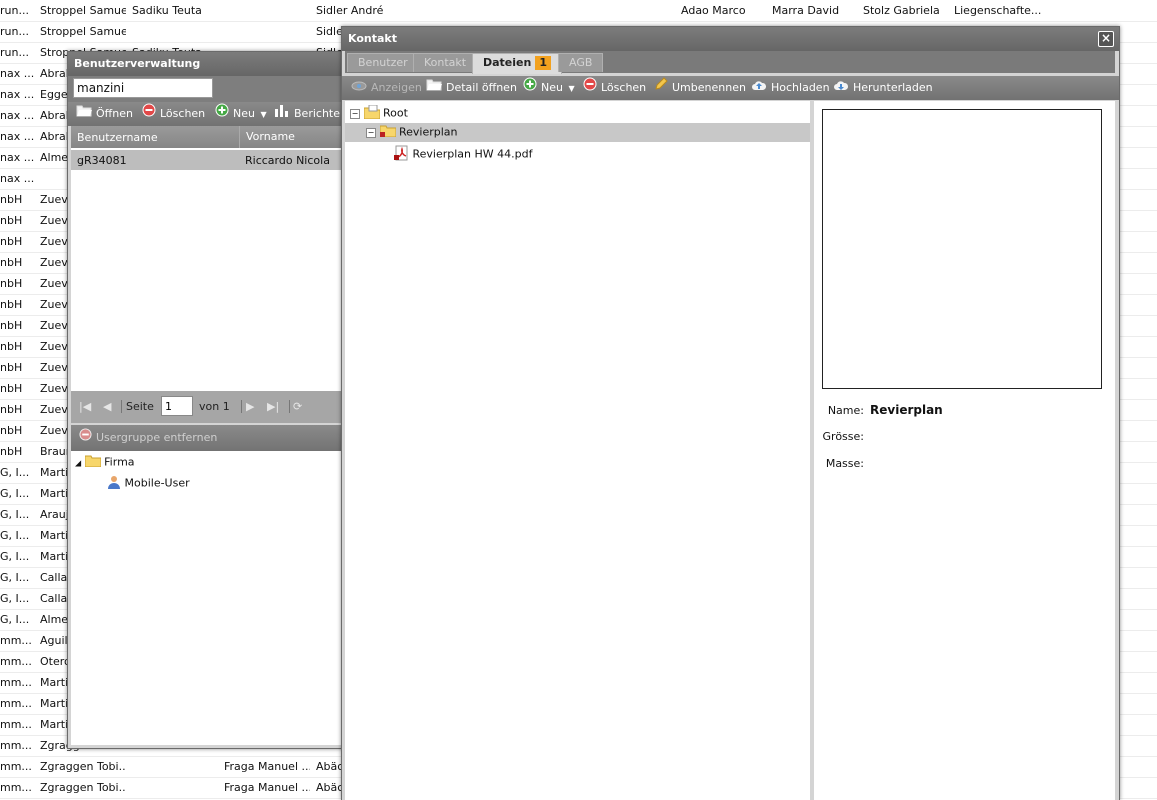 The image size is (1157, 800). What do you see at coordinates (383, 62) in the screenshot?
I see `tab-benutzer: Benutzer` at bounding box center [383, 62].